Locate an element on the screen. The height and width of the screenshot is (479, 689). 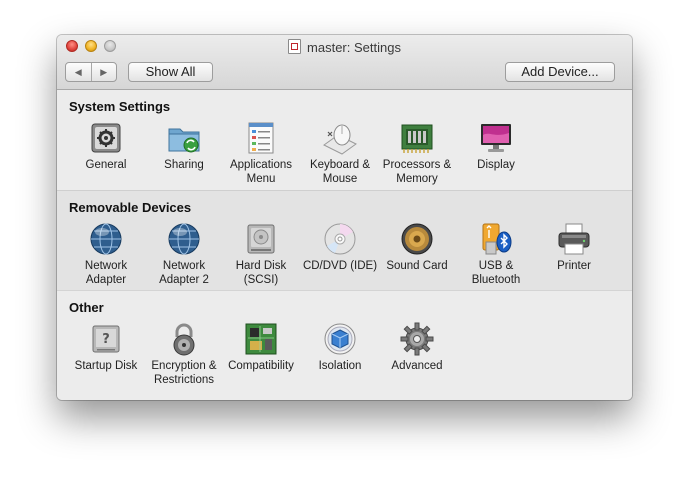
network-adapter-item: Network Adapter is located at coordinates (106, 254).